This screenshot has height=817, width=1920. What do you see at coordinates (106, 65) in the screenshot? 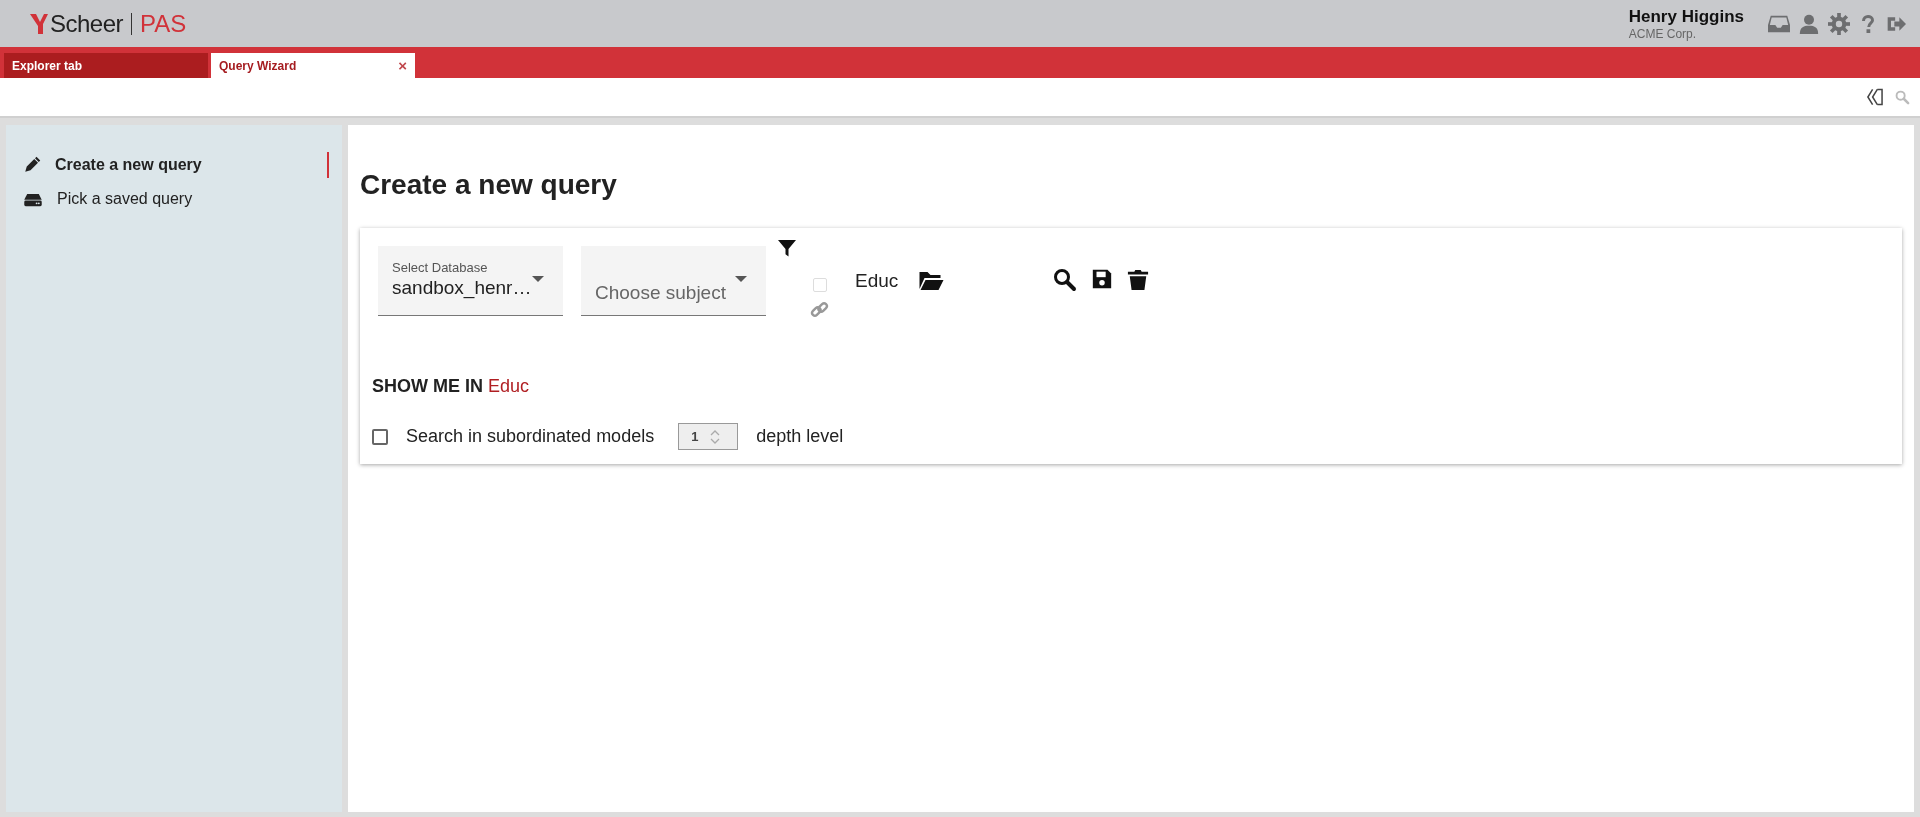
I see `tab: Explorer tab` at bounding box center [106, 65].